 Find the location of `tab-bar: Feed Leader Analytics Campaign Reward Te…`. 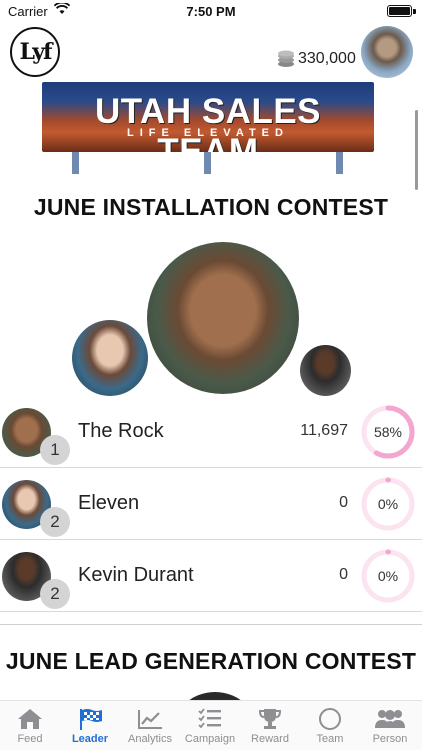

tab-bar: Feed Leader Analytics Campaign Reward Te… is located at coordinates (211, 725).